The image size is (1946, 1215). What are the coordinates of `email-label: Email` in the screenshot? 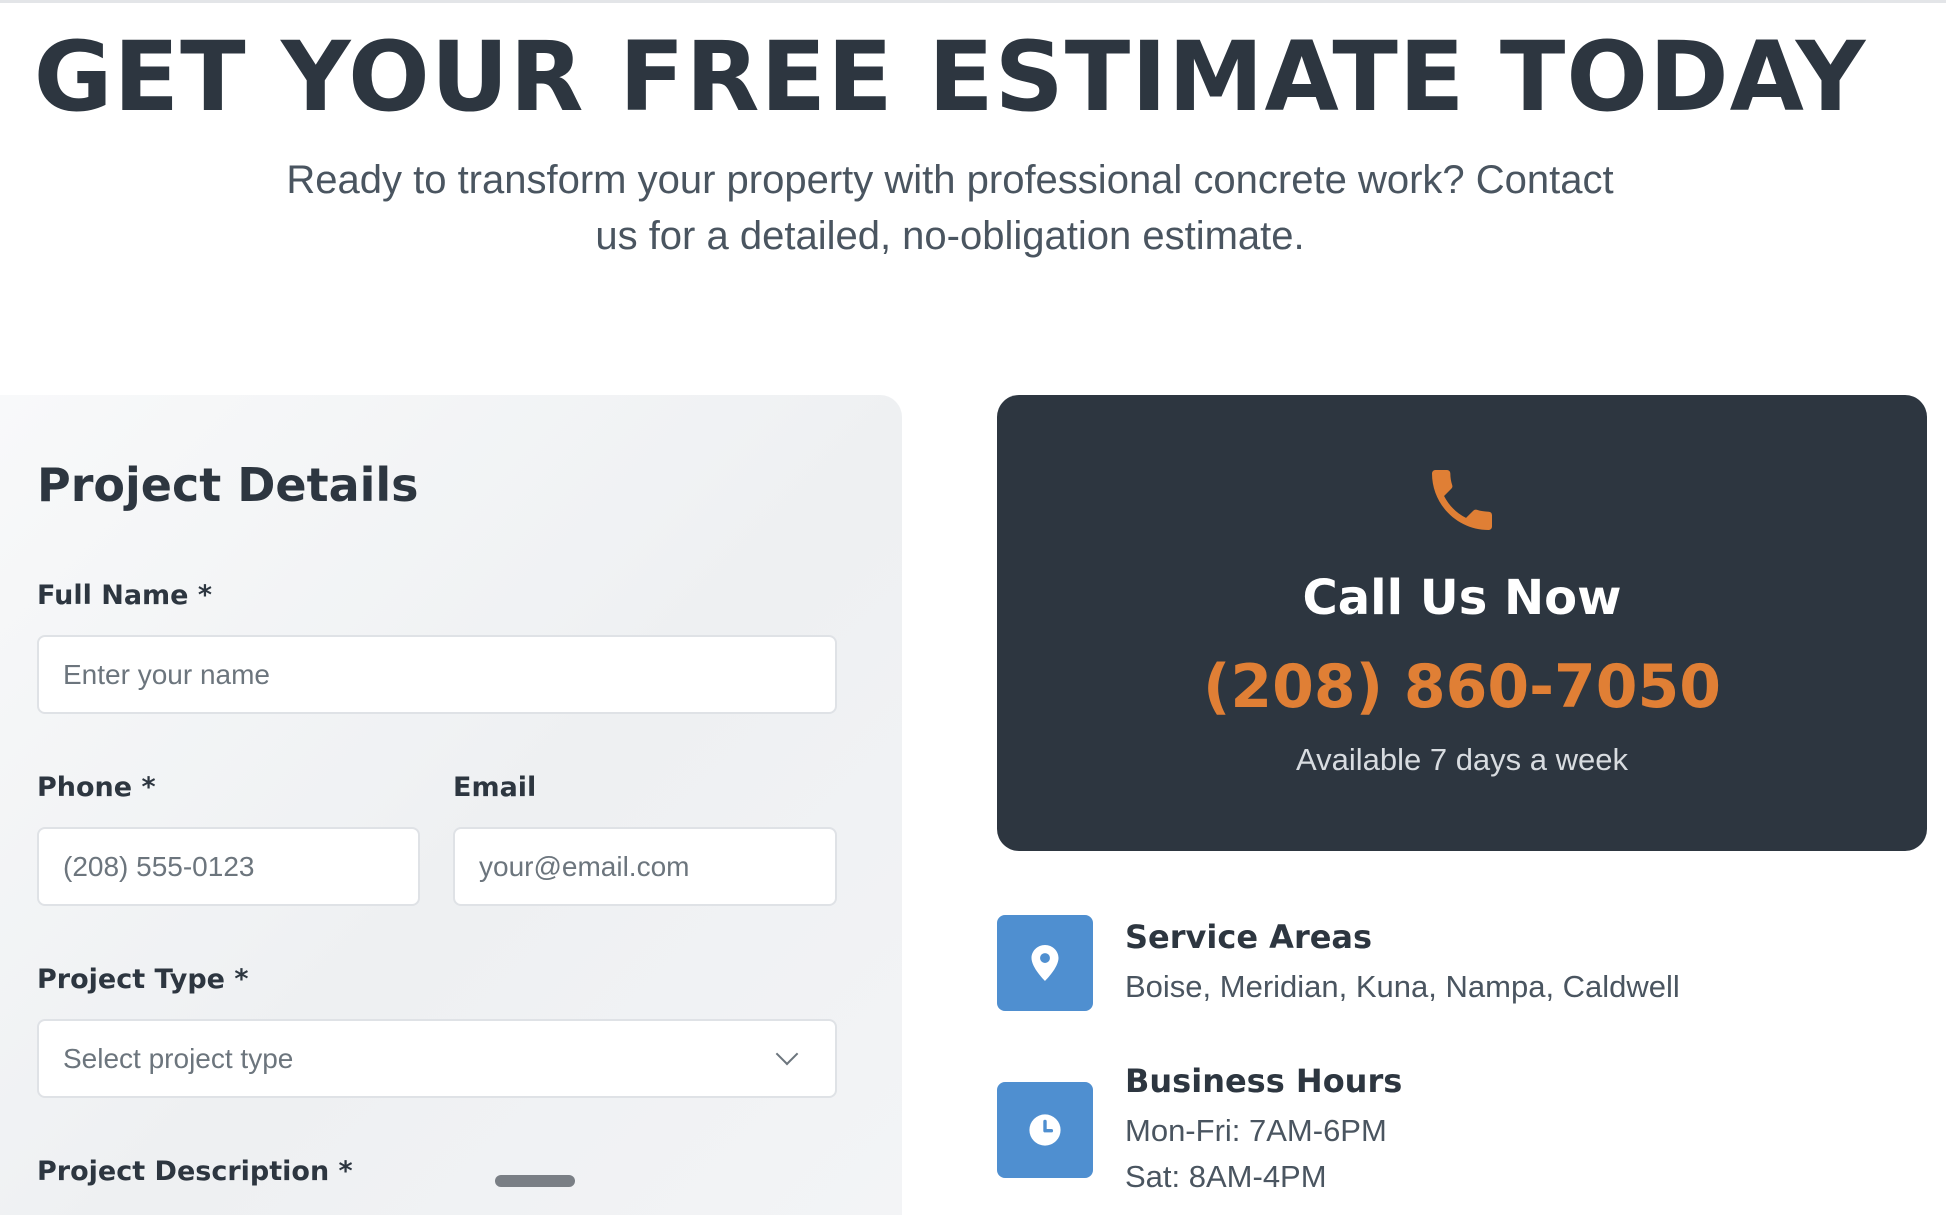 It's located at (495, 787).